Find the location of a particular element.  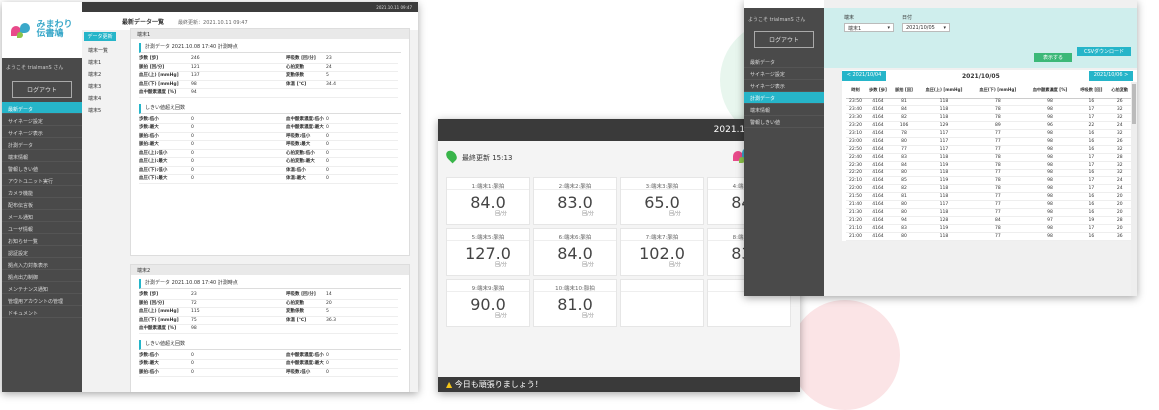

grid-cell: 94 is located at coordinates (218, 93).